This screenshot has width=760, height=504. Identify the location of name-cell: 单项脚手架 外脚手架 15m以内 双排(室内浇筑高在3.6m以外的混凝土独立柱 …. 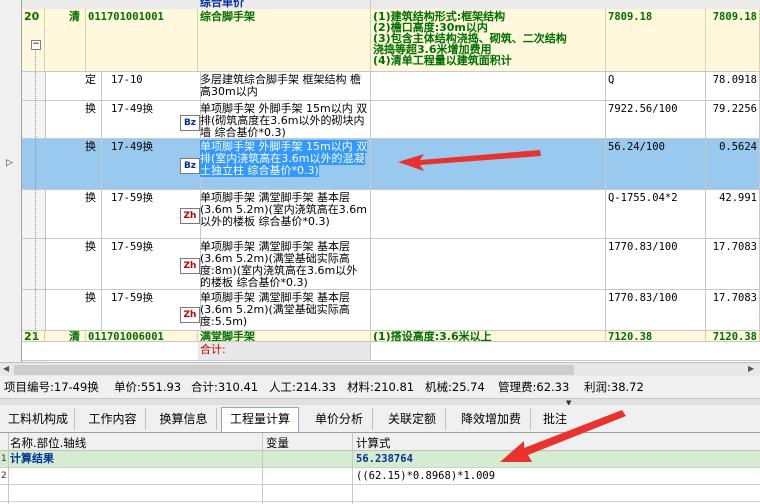
(284, 164).